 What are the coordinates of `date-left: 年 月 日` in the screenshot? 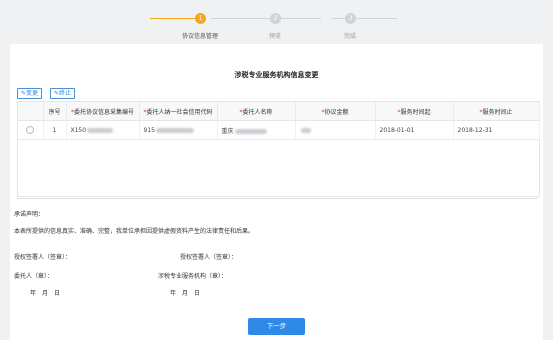 It's located at (45, 293).